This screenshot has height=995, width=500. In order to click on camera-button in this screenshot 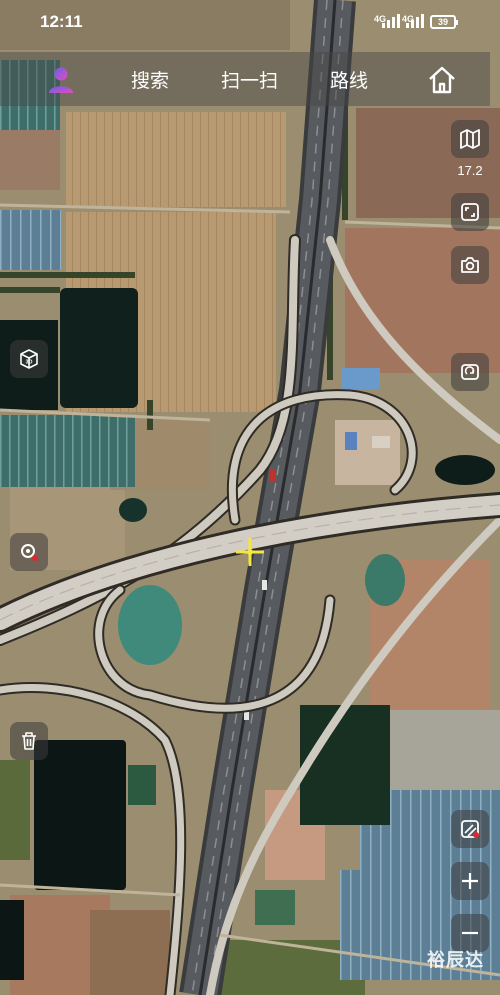, I will do `click(470, 265)`.